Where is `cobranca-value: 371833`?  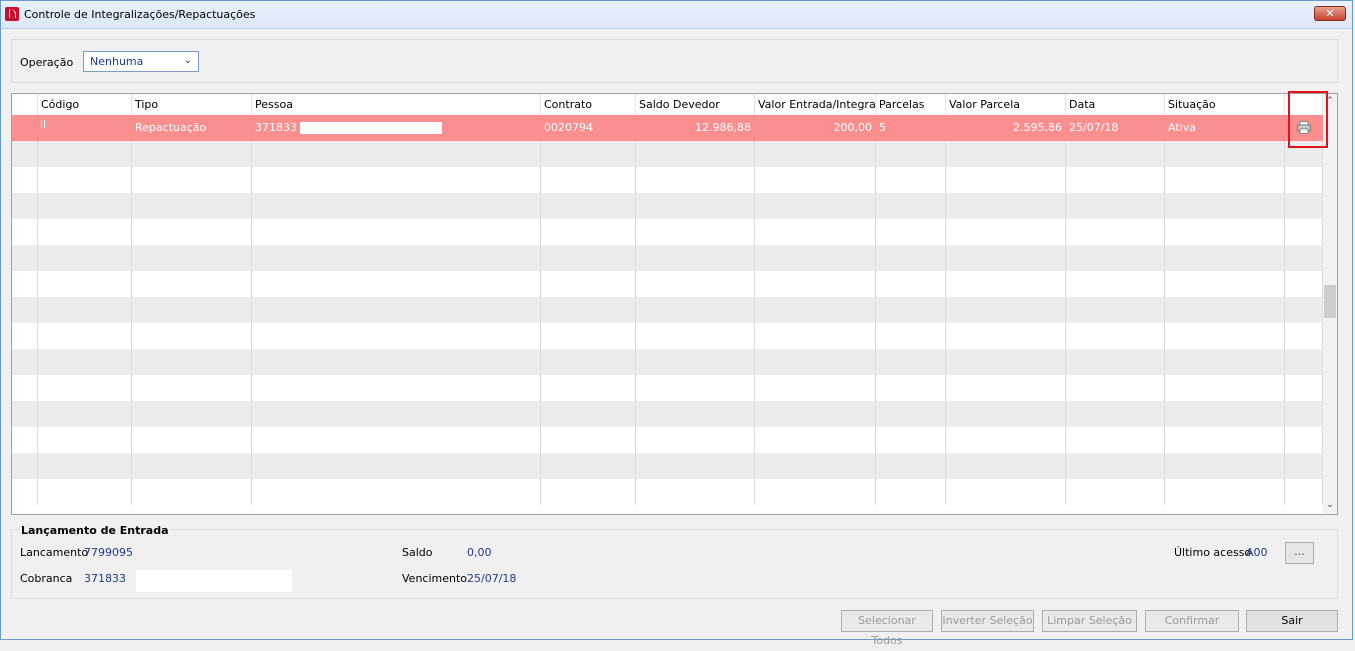 cobranca-value: 371833 is located at coordinates (105, 578).